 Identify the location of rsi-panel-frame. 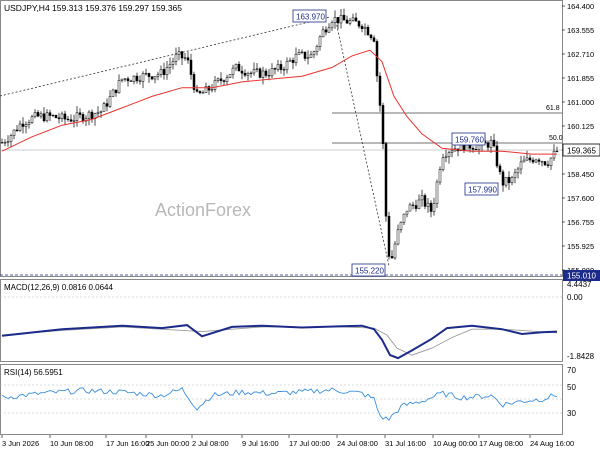
(281, 399).